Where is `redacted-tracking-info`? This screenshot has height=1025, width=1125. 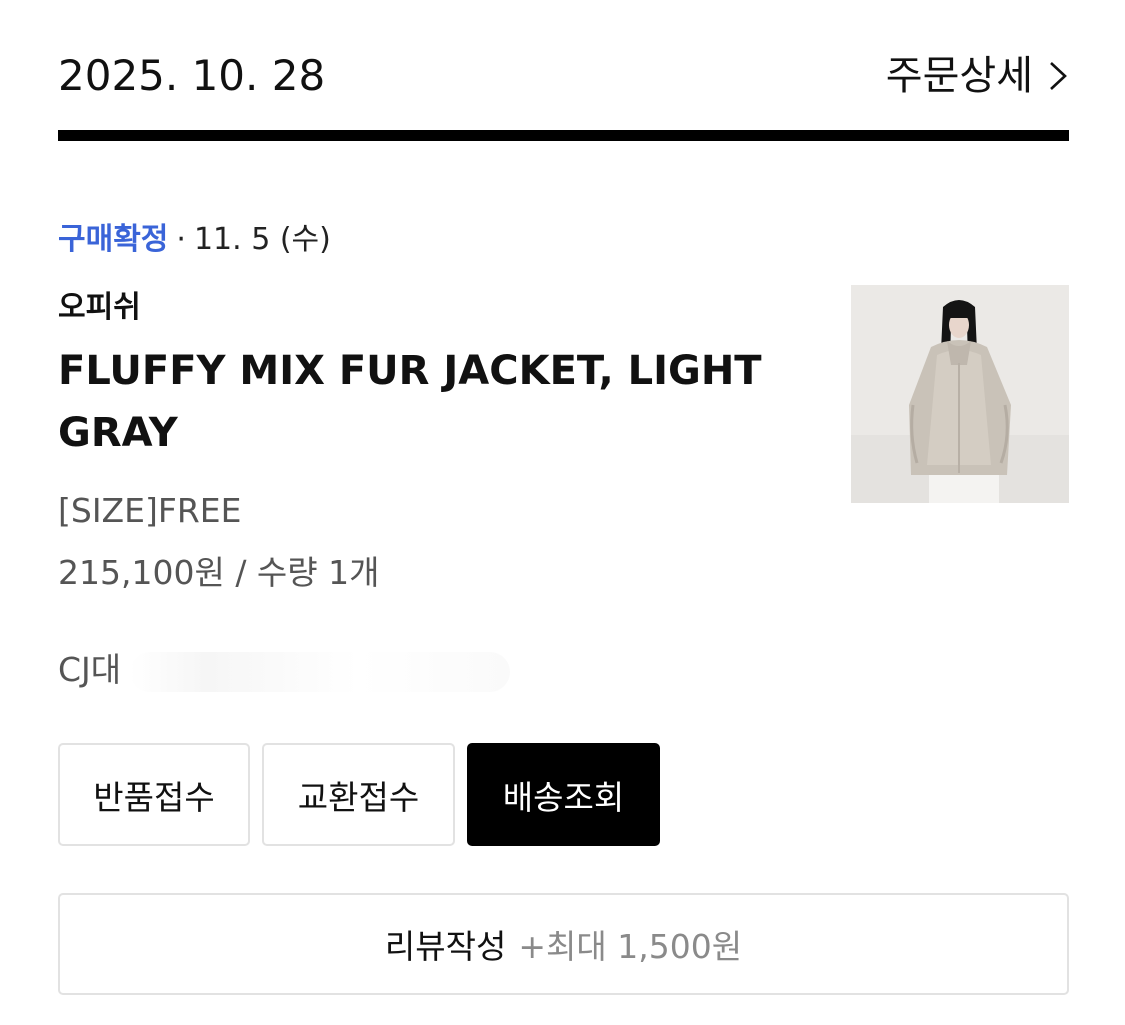 redacted-tracking-info is located at coordinates (320, 672).